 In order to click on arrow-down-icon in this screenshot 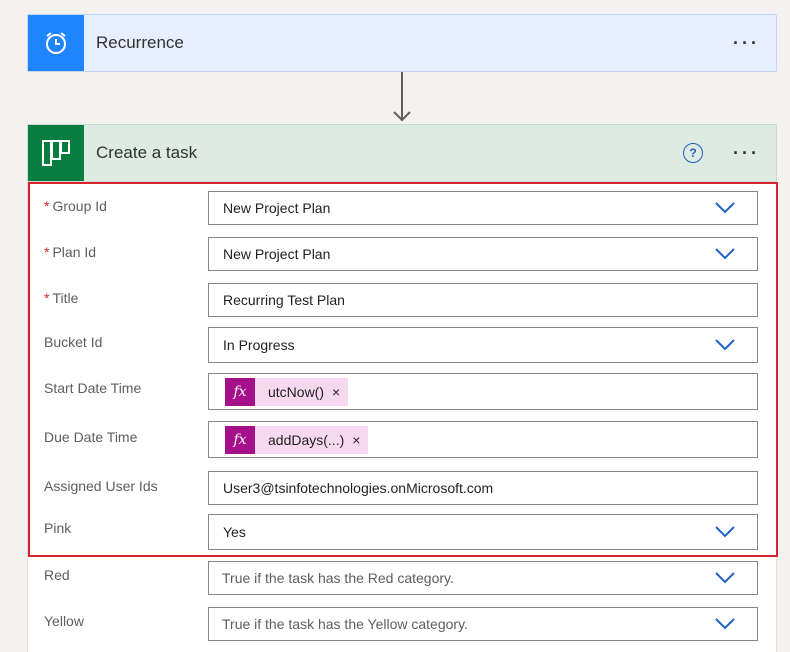, I will do `click(402, 97)`.